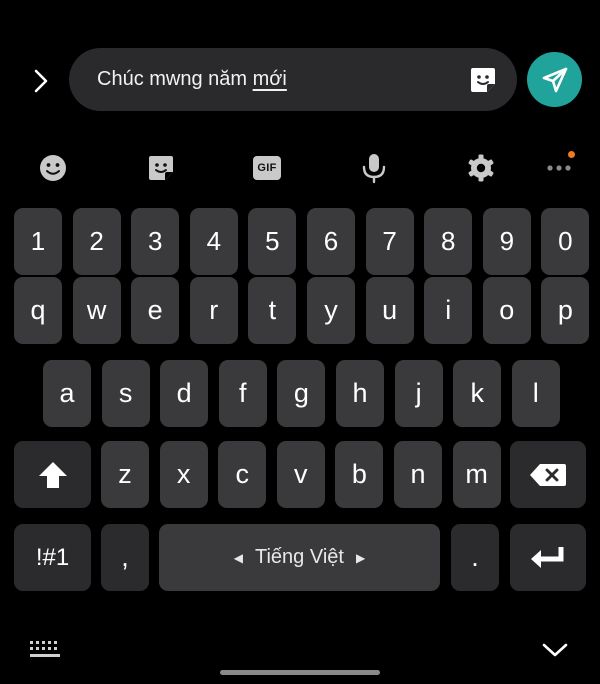 This screenshot has width=600, height=684. I want to click on key: 2, so click(96, 241).